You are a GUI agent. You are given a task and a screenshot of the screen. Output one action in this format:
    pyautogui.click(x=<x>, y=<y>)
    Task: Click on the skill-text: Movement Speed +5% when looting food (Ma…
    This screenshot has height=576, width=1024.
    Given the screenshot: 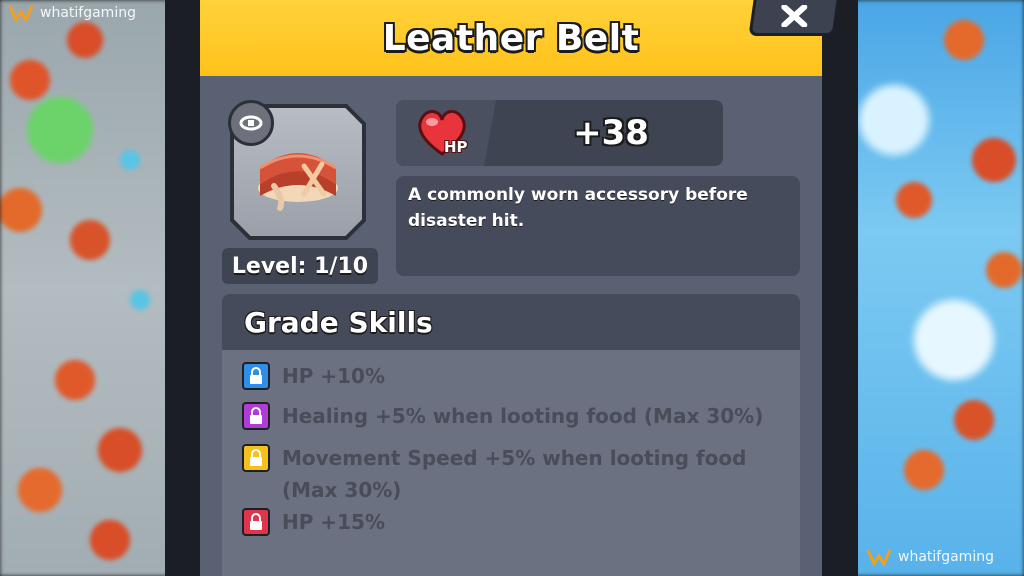 What is the action you would take?
    pyautogui.click(x=514, y=474)
    